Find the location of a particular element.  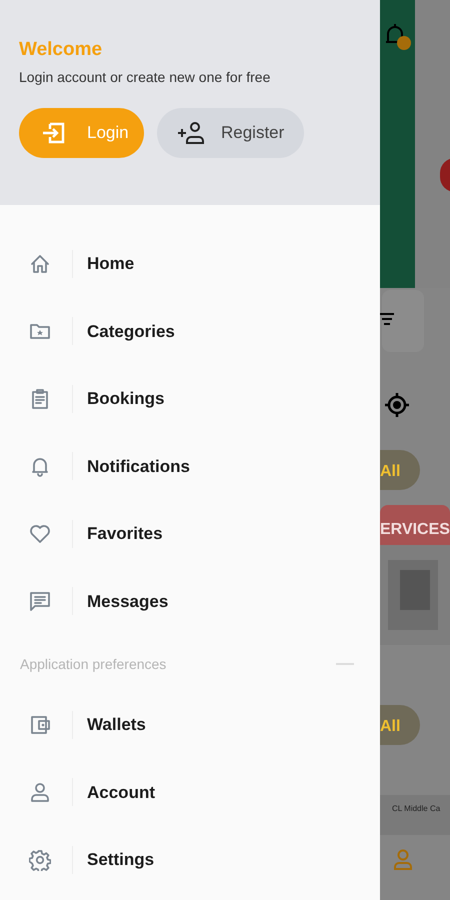

account-icon is located at coordinates (403, 860).